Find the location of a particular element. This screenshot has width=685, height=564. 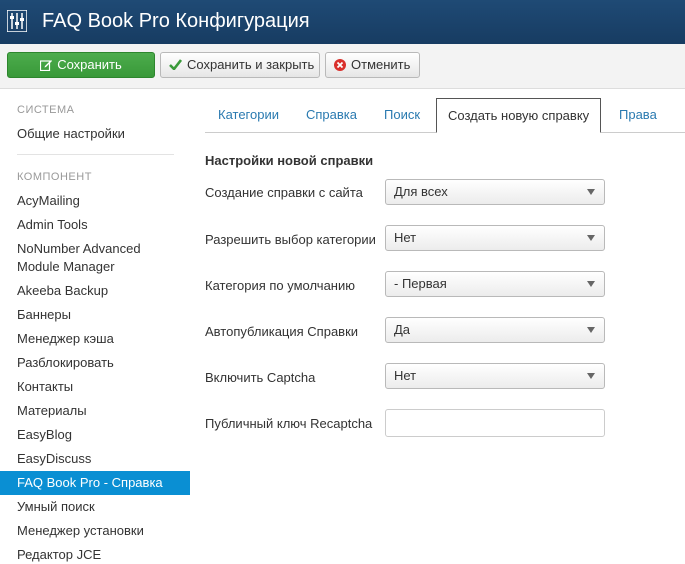

sidebar-item-easydiscuss: EasyDiscuss is located at coordinates (95, 459).